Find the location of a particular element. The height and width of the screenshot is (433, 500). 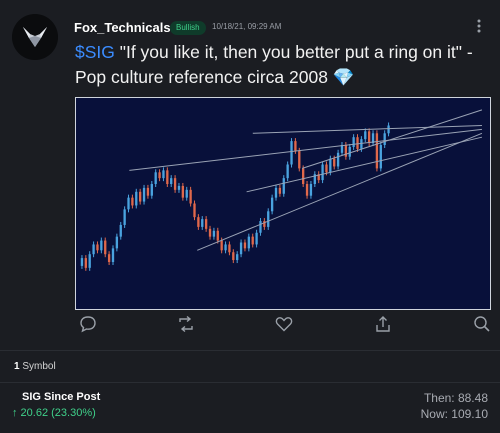

search-icon is located at coordinates (483, 325).